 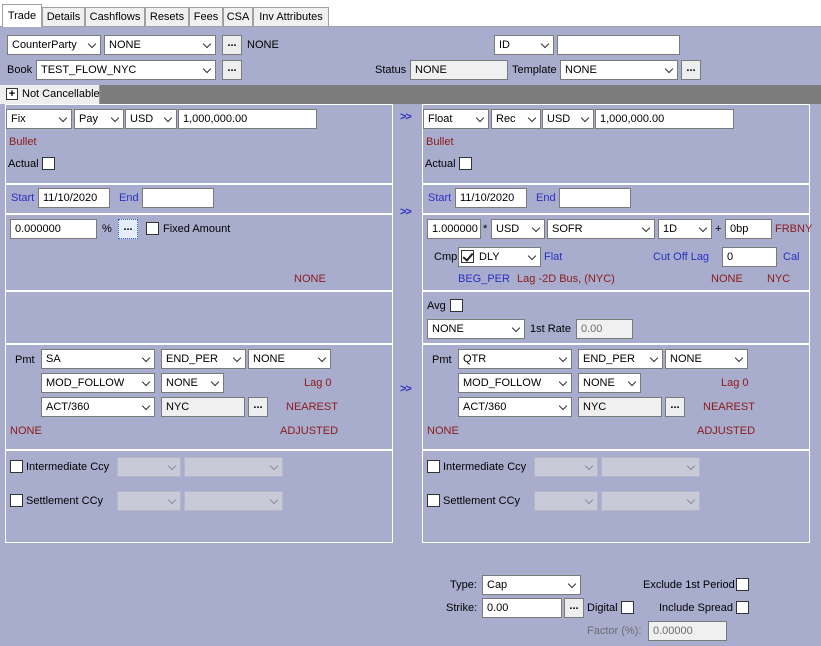 What do you see at coordinates (53, 229) in the screenshot?
I see `fixed-rate-input: 0.000000` at bounding box center [53, 229].